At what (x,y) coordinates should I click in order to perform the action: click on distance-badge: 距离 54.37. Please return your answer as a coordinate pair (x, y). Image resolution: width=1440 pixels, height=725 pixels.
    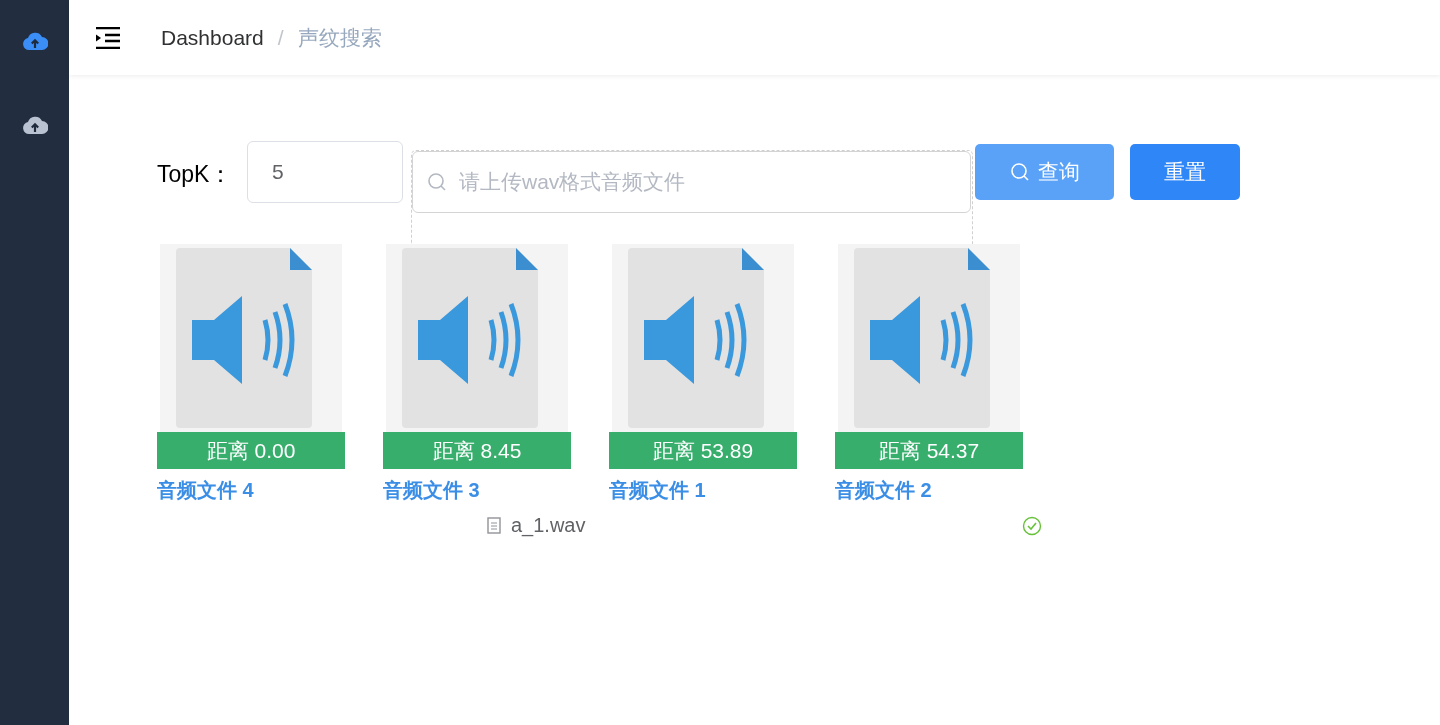
    Looking at the image, I should click on (929, 450).